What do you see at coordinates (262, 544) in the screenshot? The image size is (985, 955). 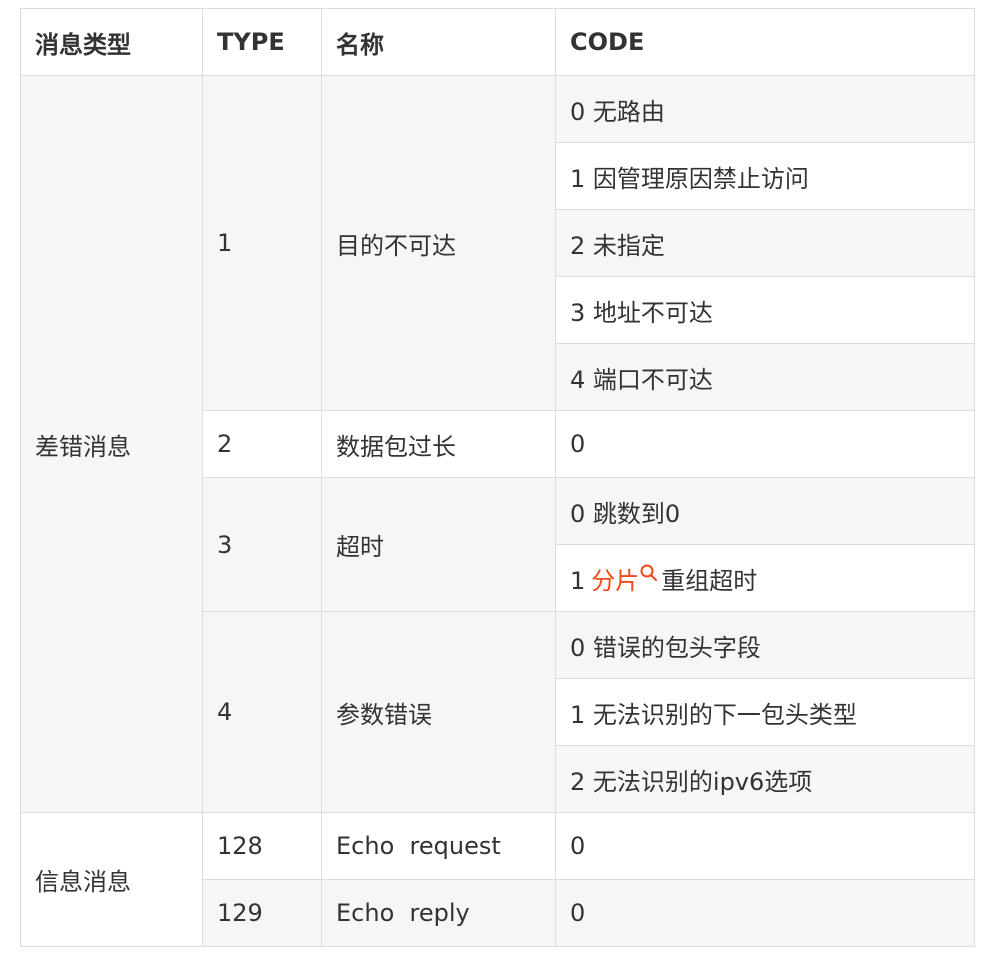 I see `type-cell: 3` at bounding box center [262, 544].